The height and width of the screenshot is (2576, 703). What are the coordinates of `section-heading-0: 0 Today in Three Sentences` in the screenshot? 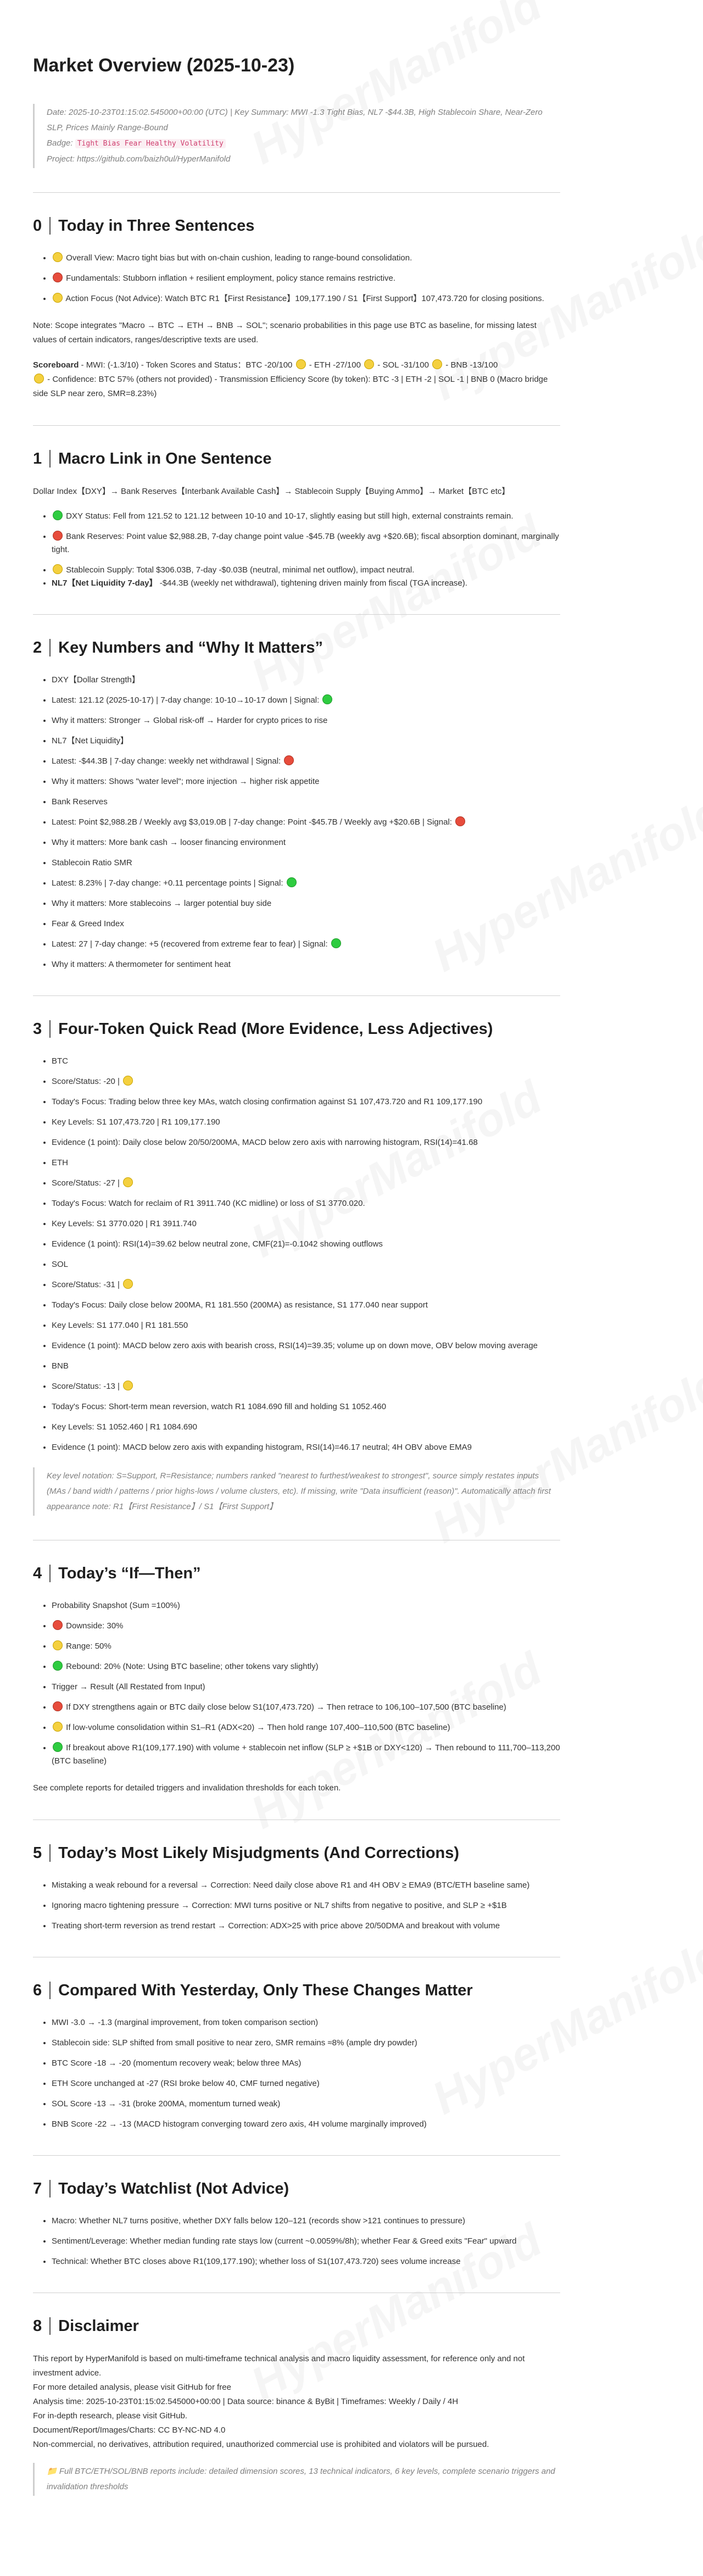 It's located at (296, 226).